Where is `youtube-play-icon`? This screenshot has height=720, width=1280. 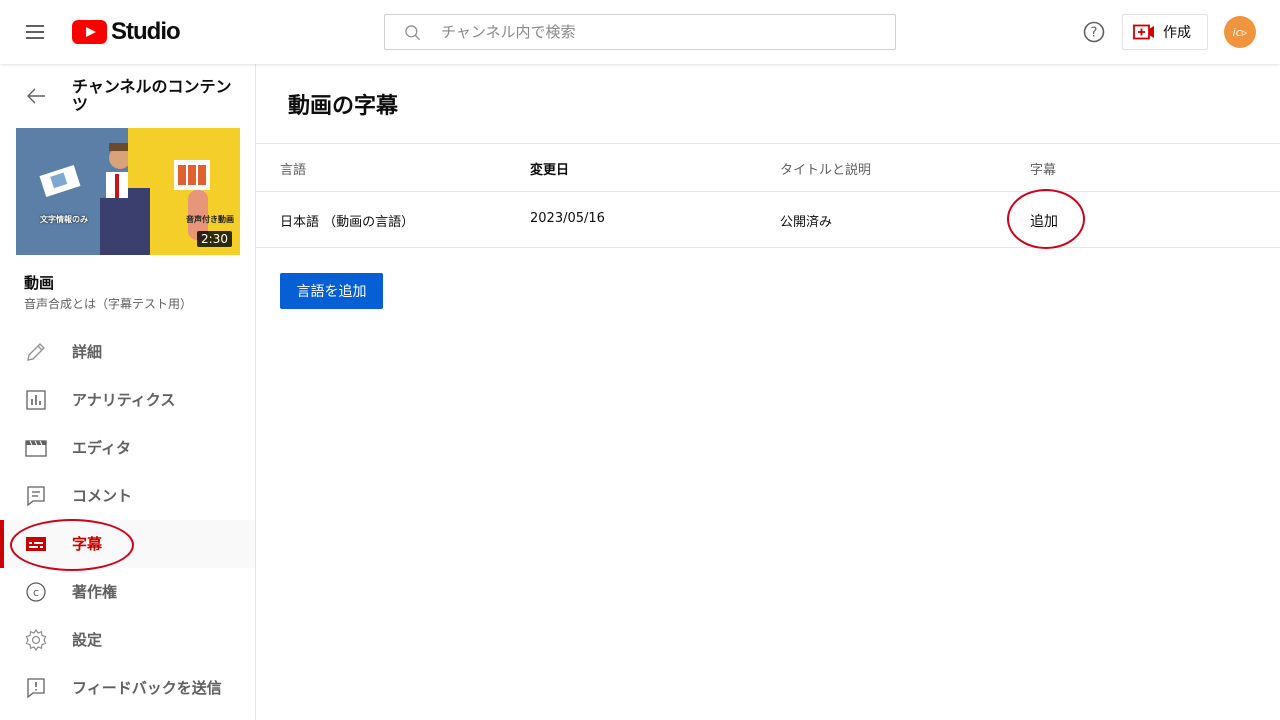
youtube-play-icon is located at coordinates (89, 32).